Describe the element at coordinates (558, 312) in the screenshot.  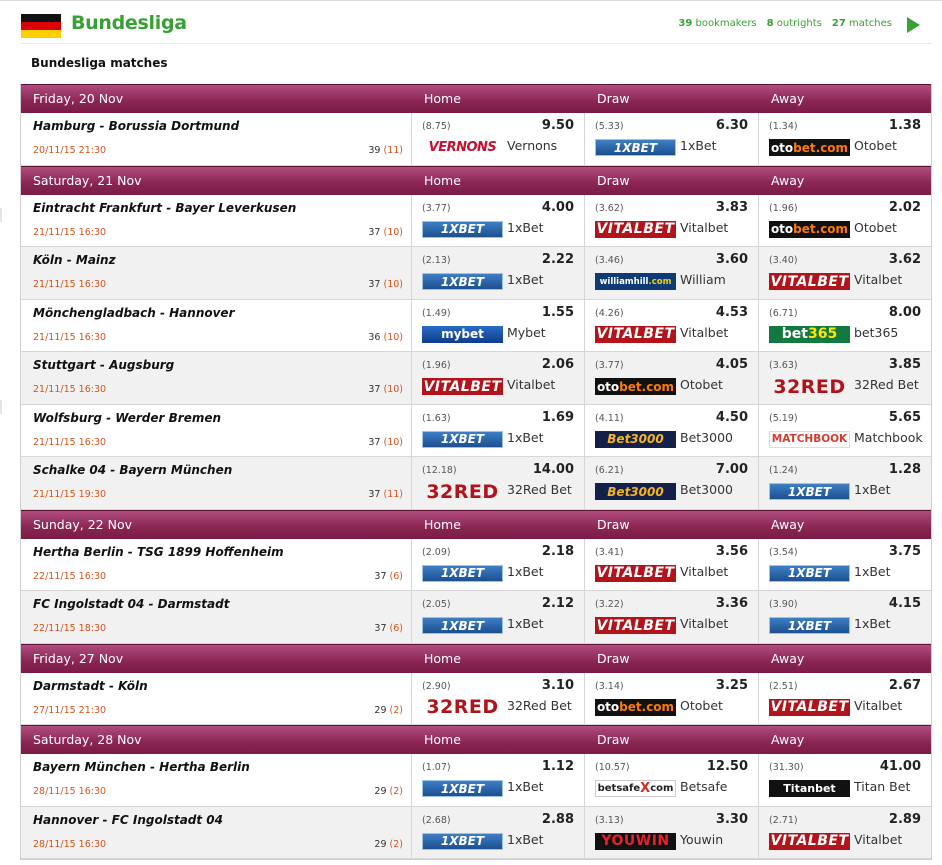
I see `best-odds: 1.55` at that location.